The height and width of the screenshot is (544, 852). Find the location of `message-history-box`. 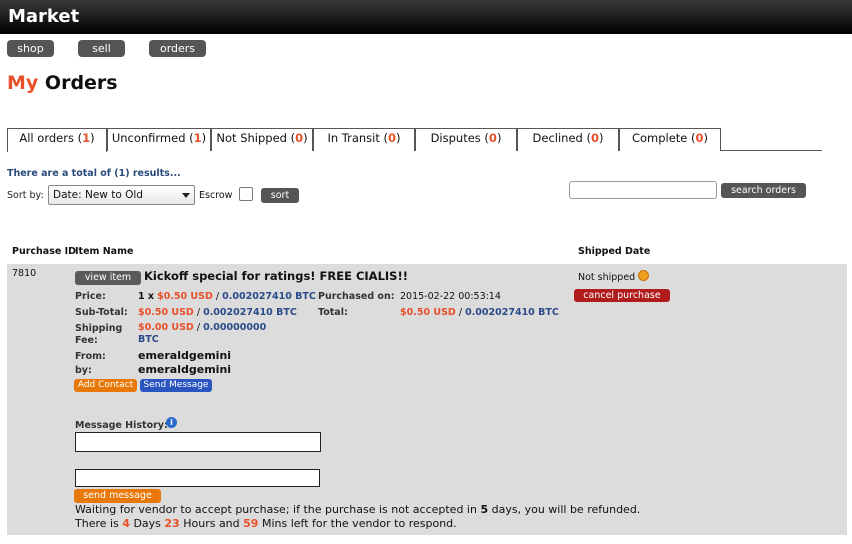

message-history-box is located at coordinates (198, 442).